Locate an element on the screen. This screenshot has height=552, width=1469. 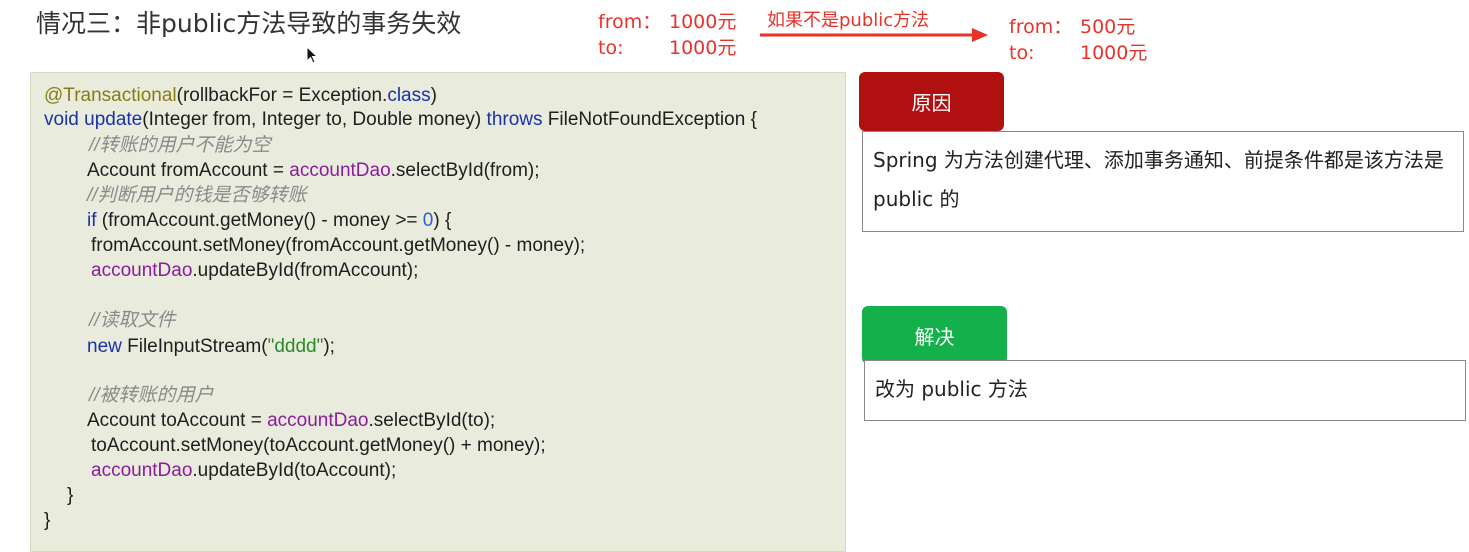
from-value: 500元 is located at coordinates (1108, 27).